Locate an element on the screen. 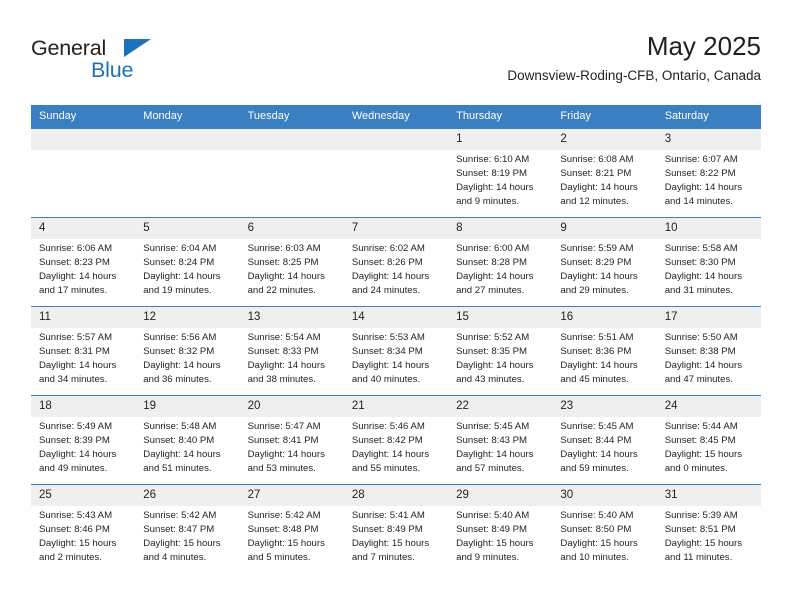  sunset-text: Sunset: 8:23 PM is located at coordinates (74, 263).